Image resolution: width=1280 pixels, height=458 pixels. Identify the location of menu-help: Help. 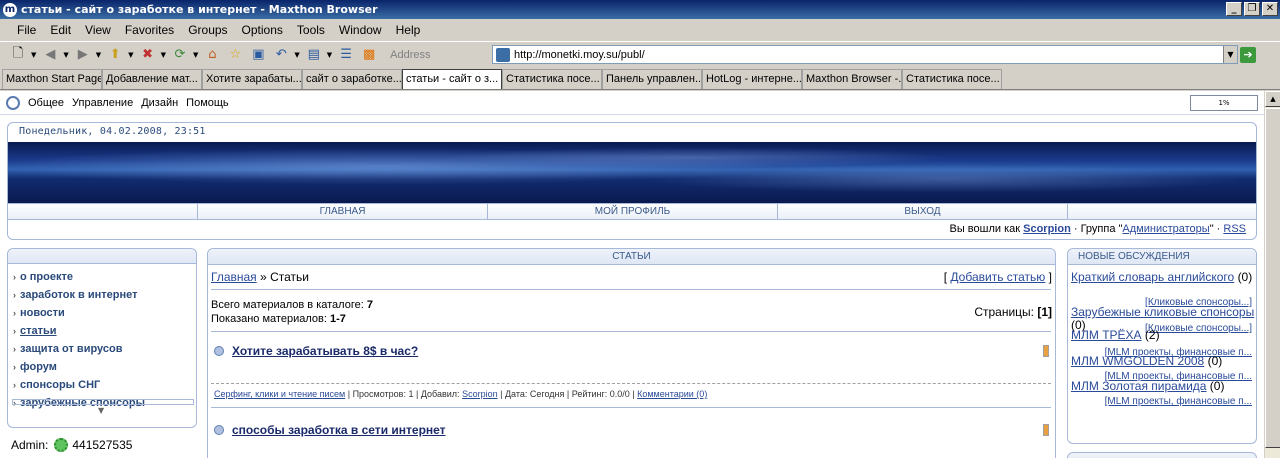
(408, 30).